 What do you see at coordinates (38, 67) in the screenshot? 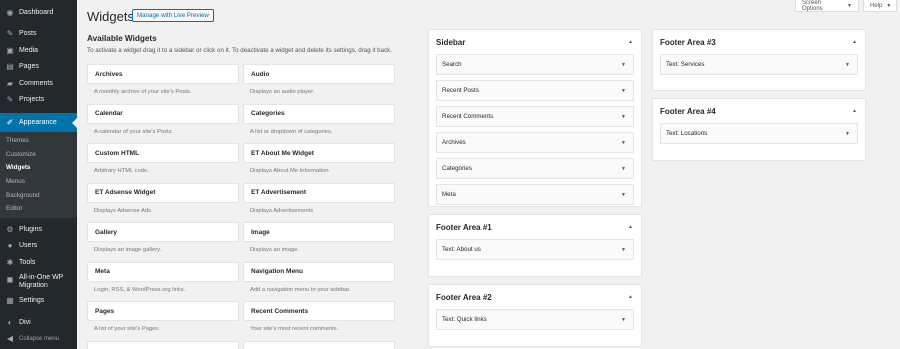
I see `menu-pages: ▤ Pages` at bounding box center [38, 67].